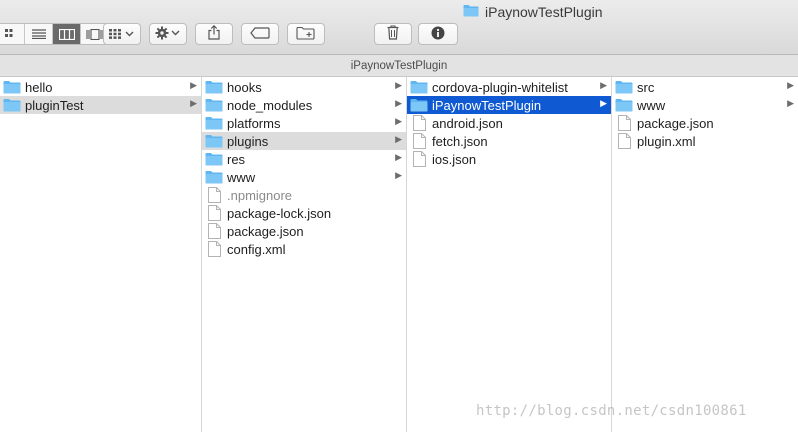 The image size is (798, 432). Describe the element at coordinates (544, 12) in the screenshot. I see `window-title-text: iPaynowTestPlugin` at that location.